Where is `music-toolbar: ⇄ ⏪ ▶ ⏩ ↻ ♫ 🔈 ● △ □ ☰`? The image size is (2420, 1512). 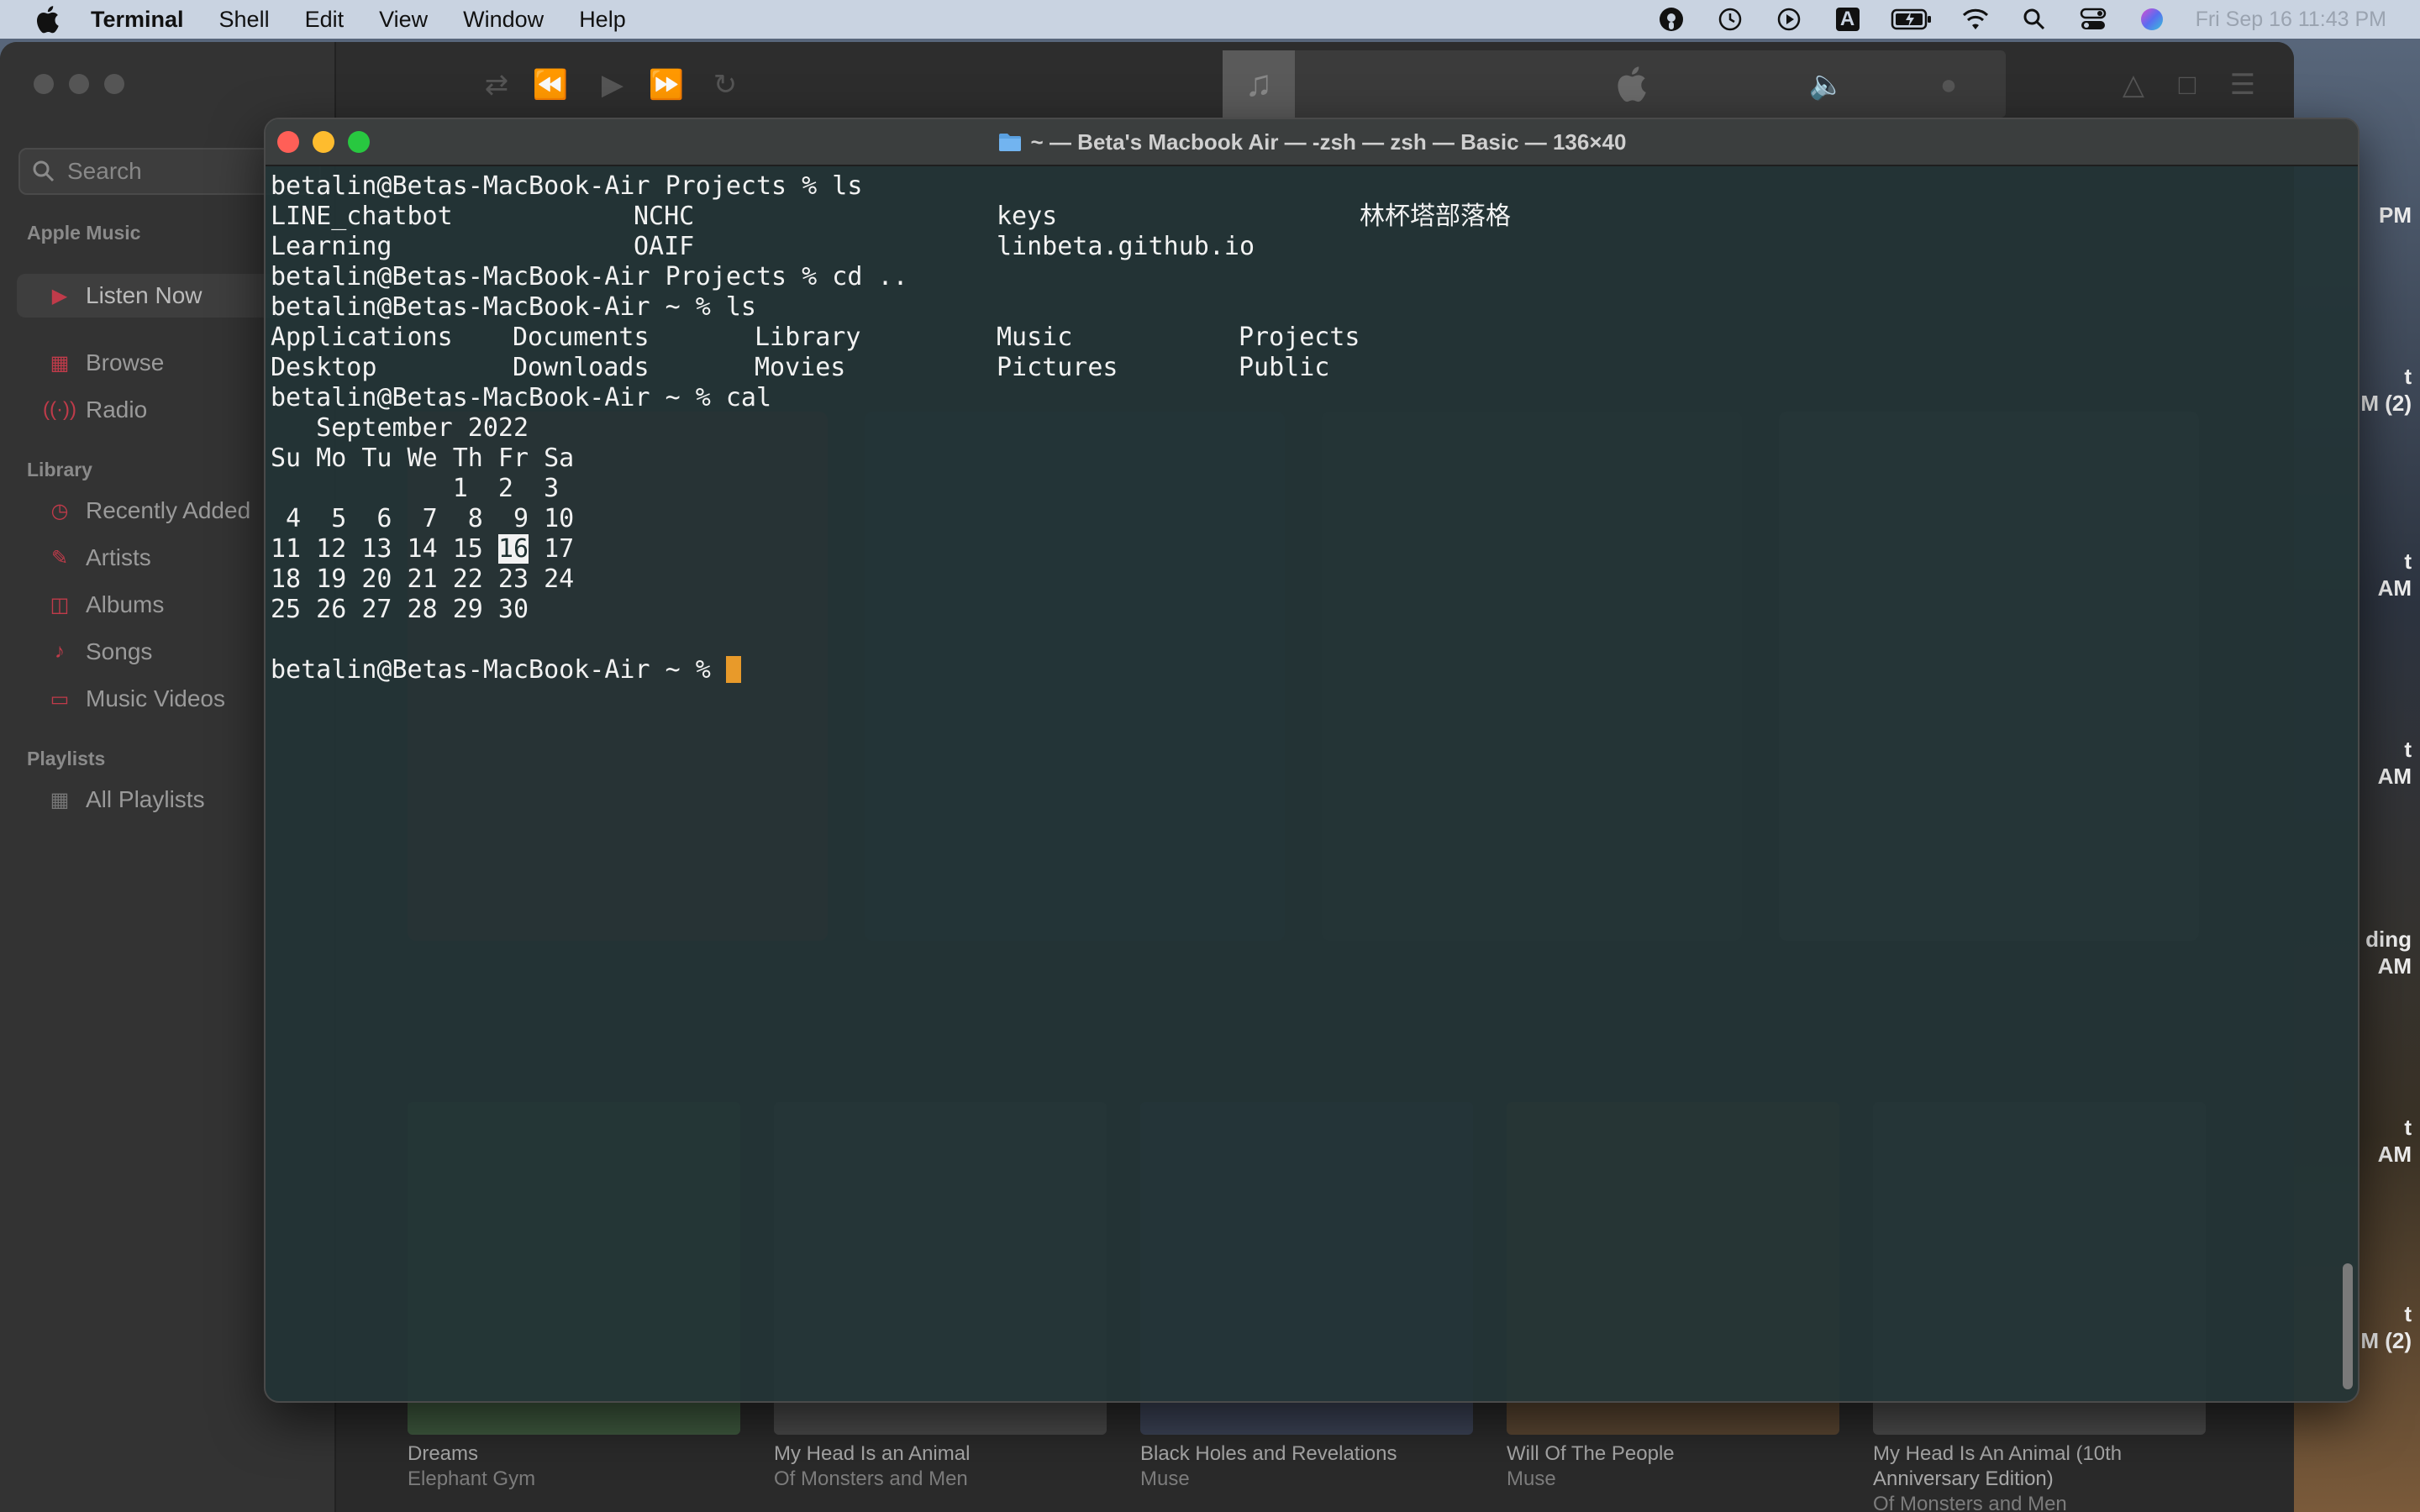 music-toolbar: ⇄ ⏪ ▶ ⏩ ↻ ♫ 🔈 ● △ □ ☰ is located at coordinates (1315, 84).